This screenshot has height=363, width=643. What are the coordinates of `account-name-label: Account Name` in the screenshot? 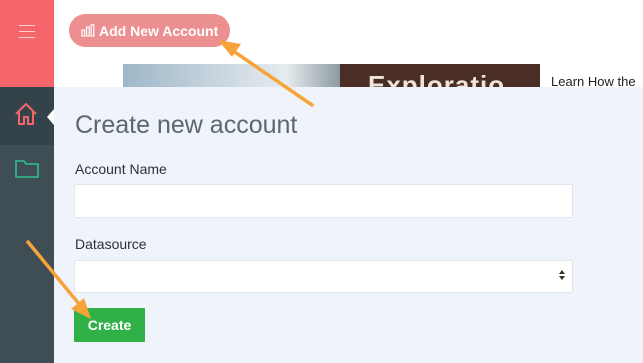 It's located at (121, 169).